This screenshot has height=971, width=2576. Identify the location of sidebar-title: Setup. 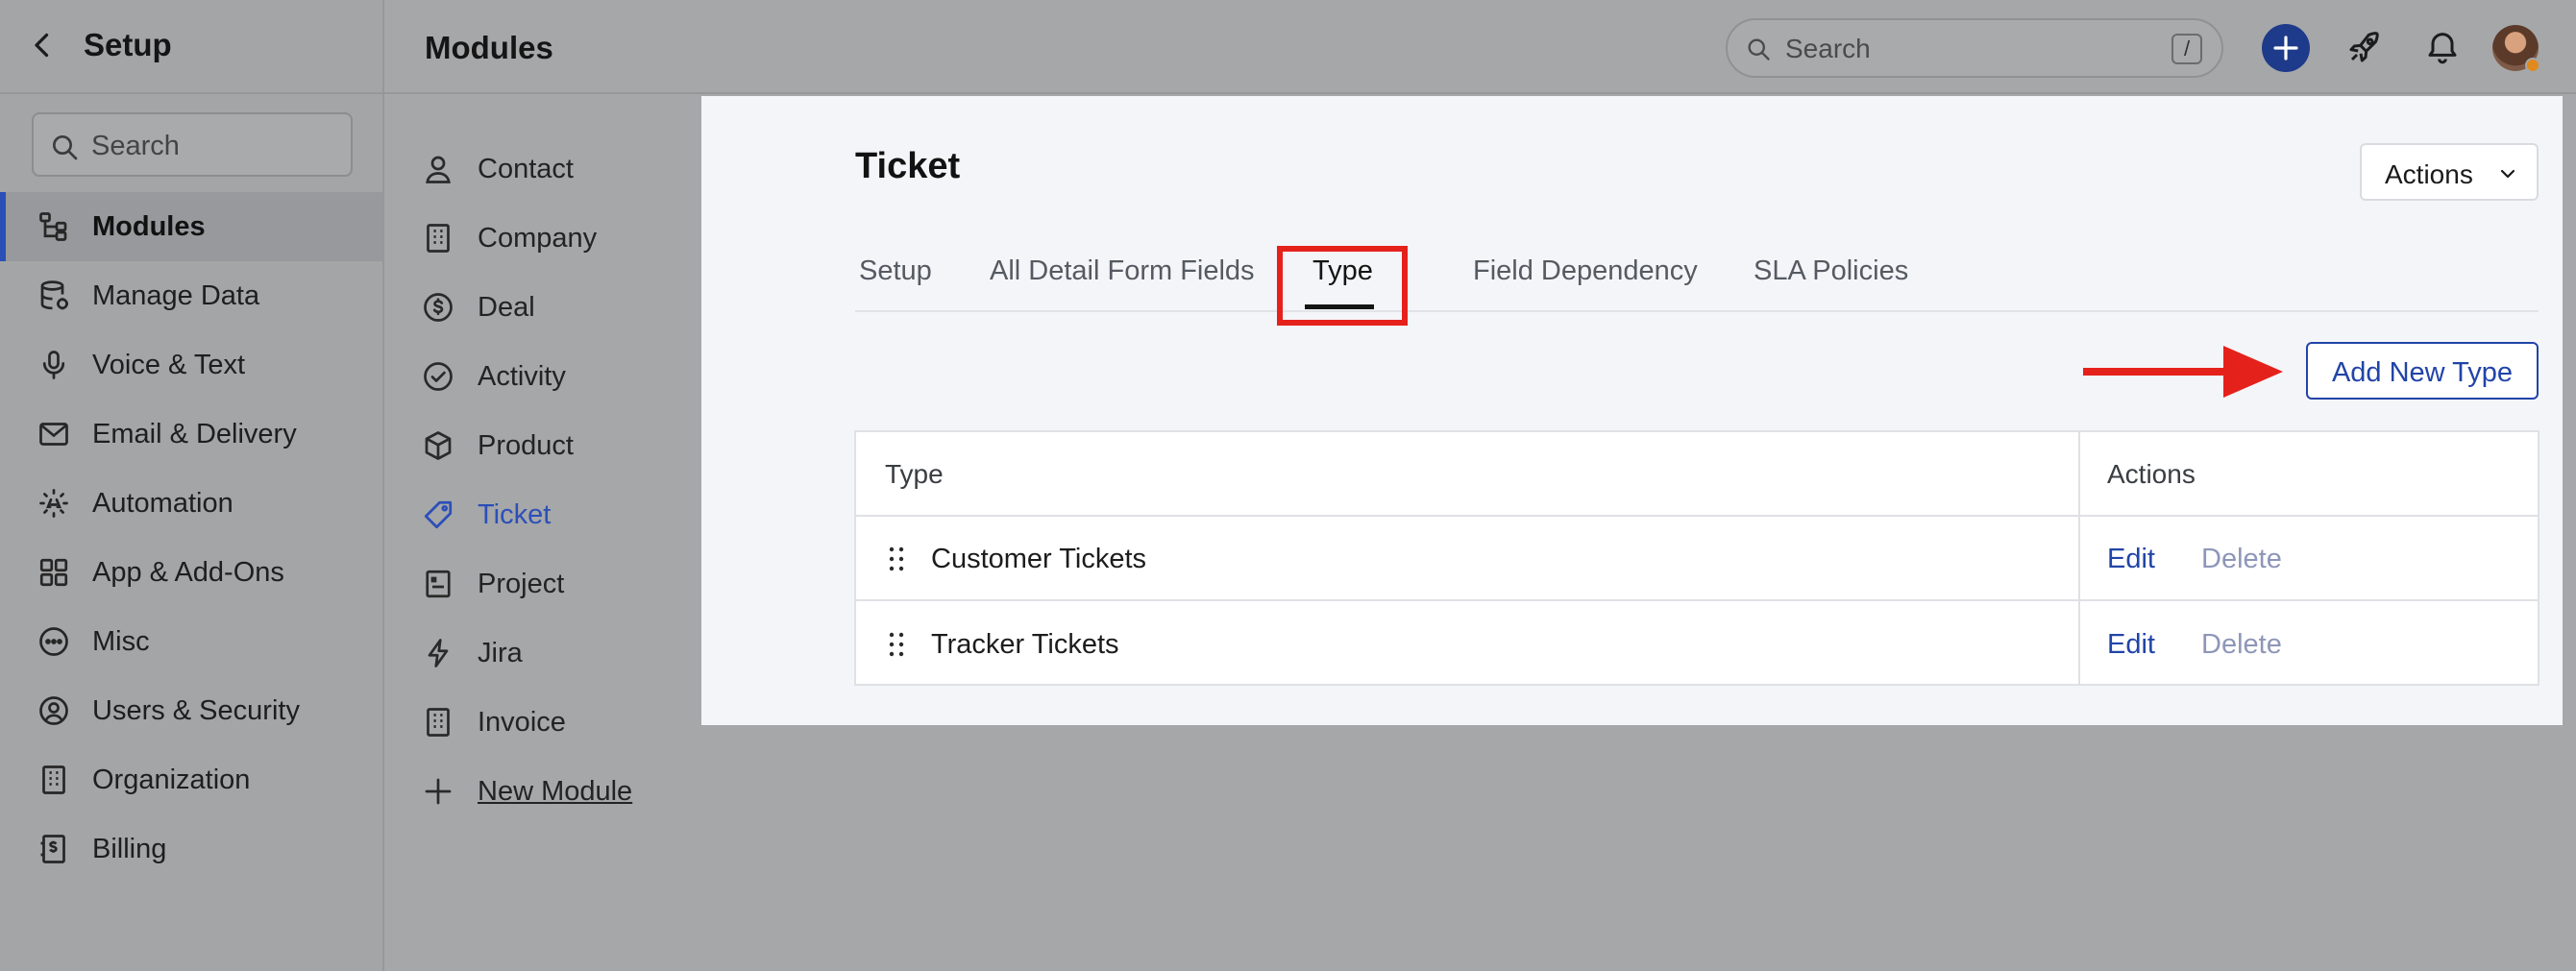
(128, 44).